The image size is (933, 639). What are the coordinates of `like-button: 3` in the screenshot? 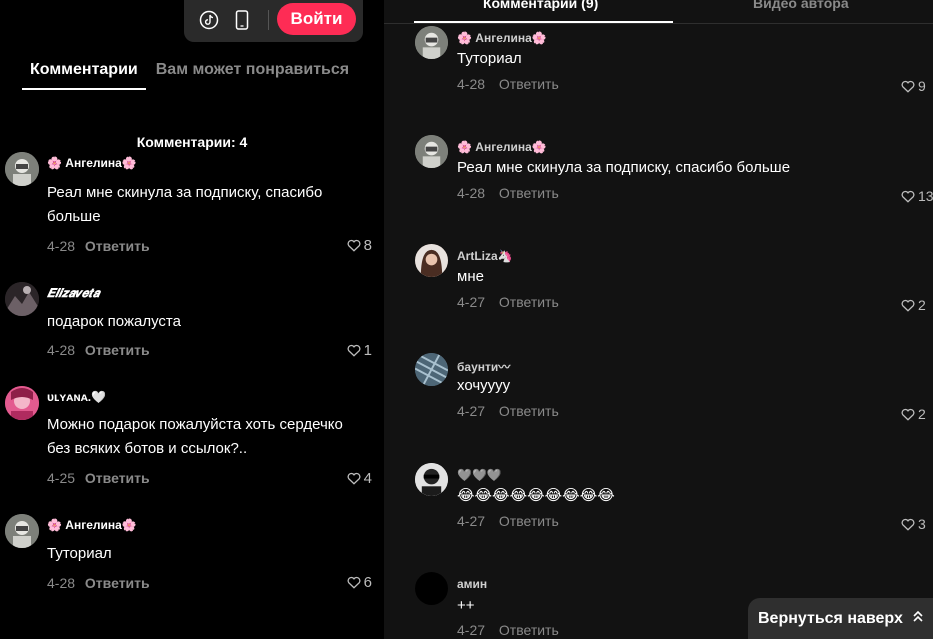 It's located at (913, 524).